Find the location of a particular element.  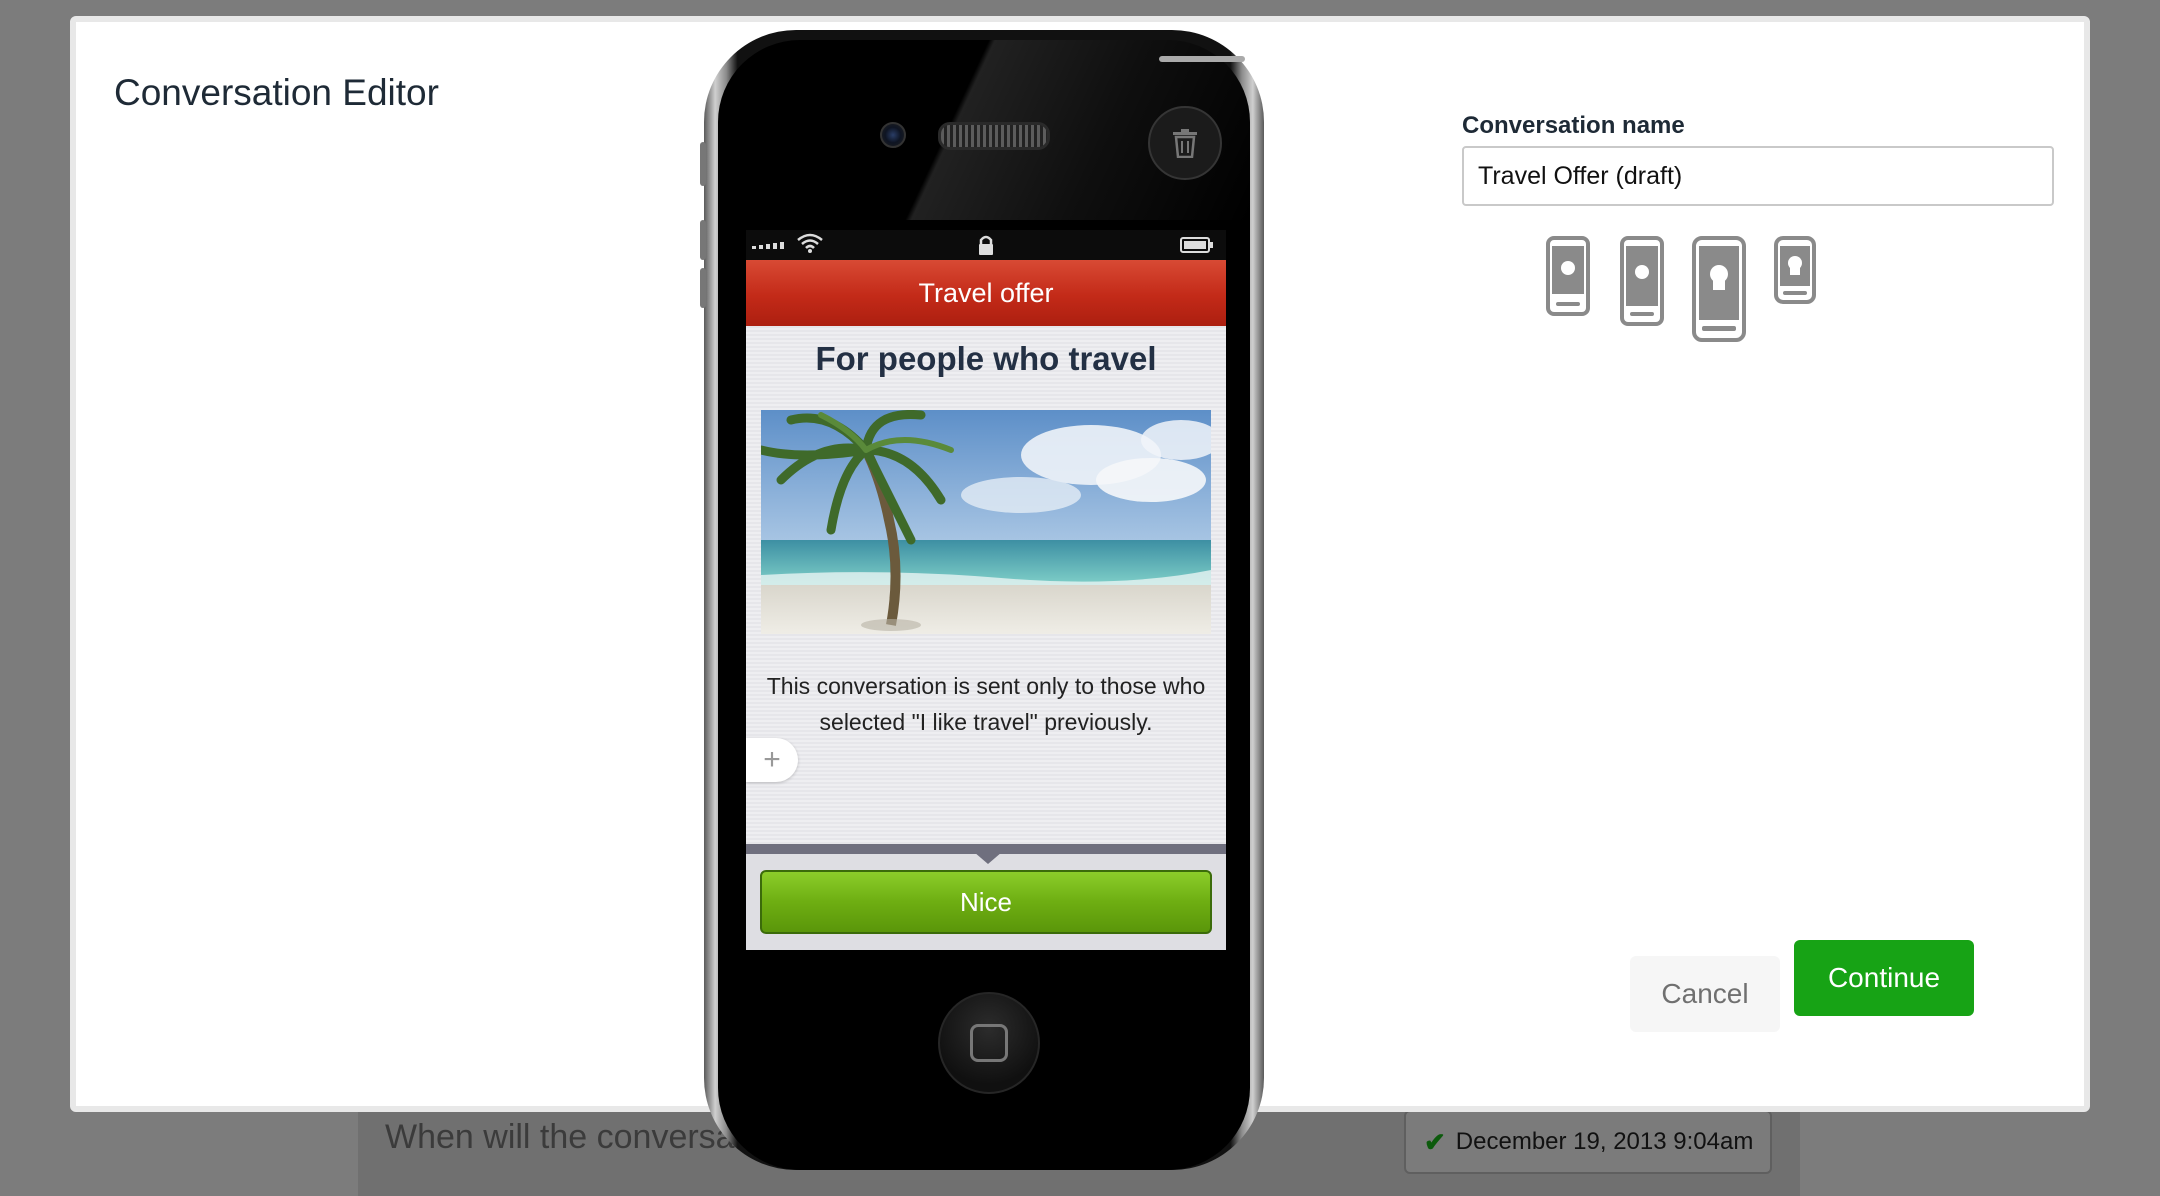

pointer-notch is located at coordinates (988, 858).